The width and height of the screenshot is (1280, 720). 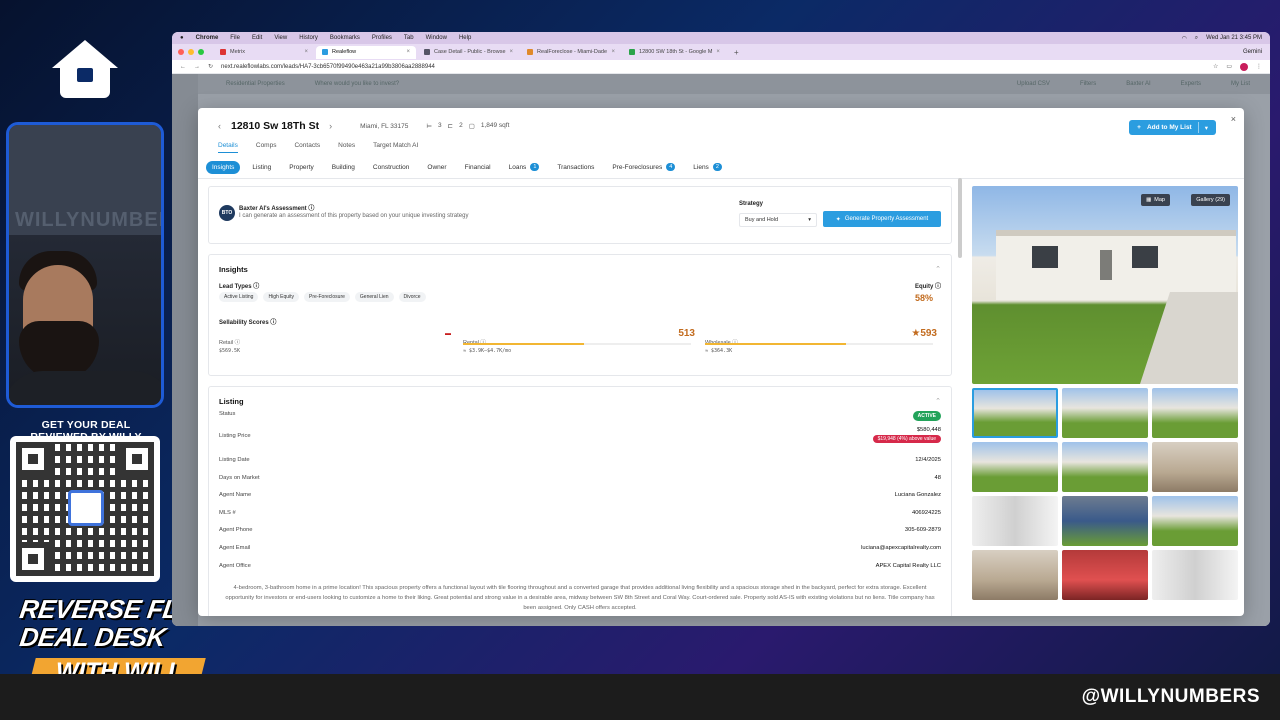 What do you see at coordinates (409, 38) in the screenshot?
I see `menu-tab: Tab` at bounding box center [409, 38].